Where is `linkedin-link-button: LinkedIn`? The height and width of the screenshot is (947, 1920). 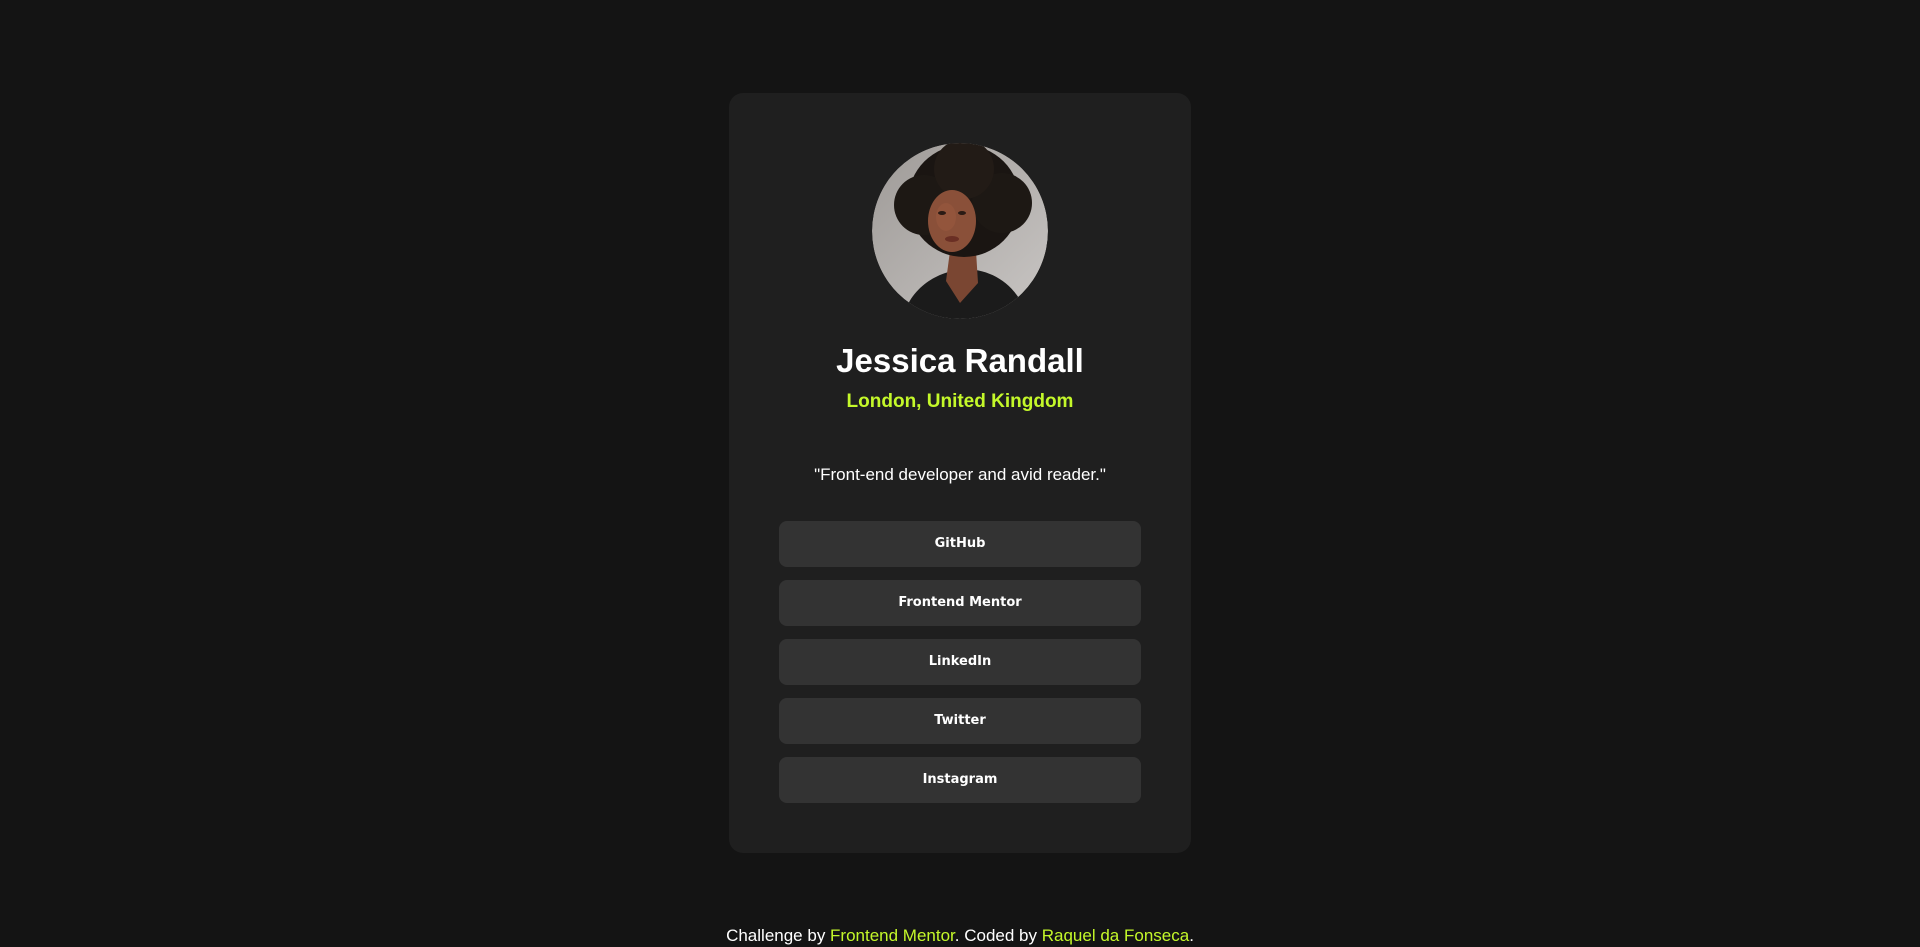 linkedin-link-button: LinkedIn is located at coordinates (960, 662).